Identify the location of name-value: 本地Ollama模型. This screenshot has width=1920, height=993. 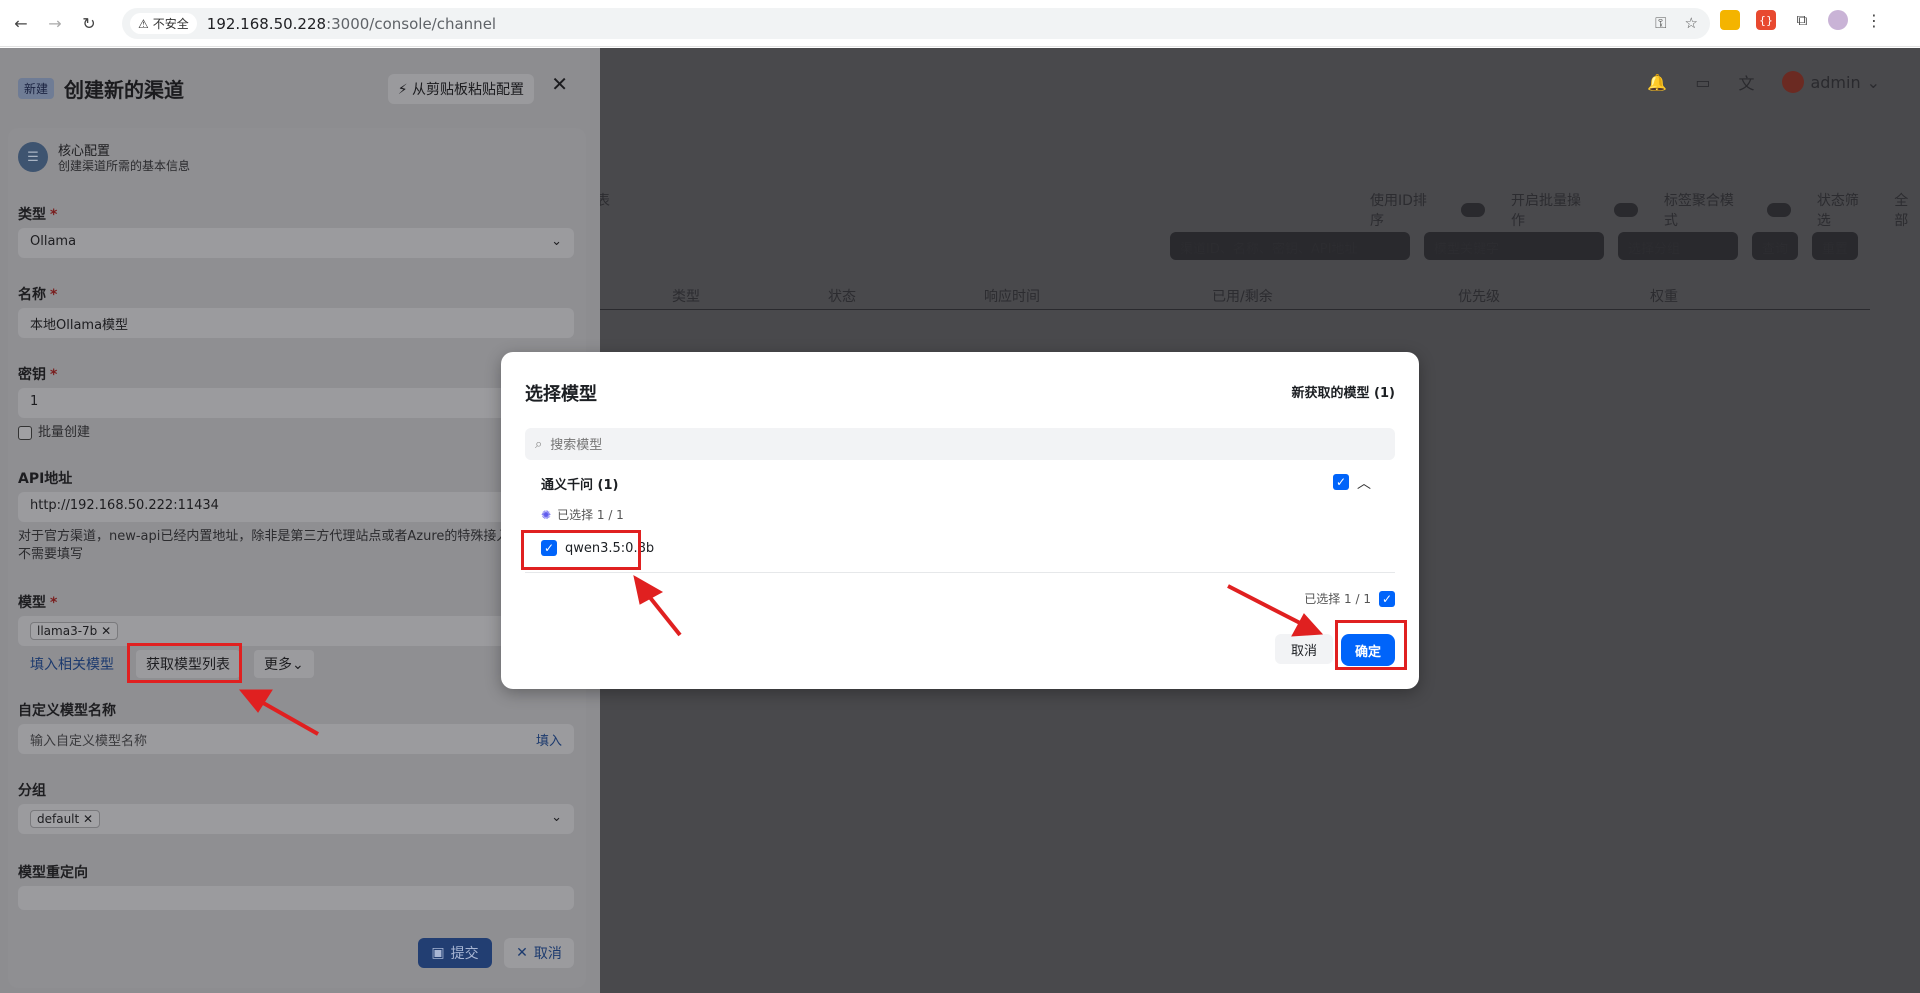
(79, 325).